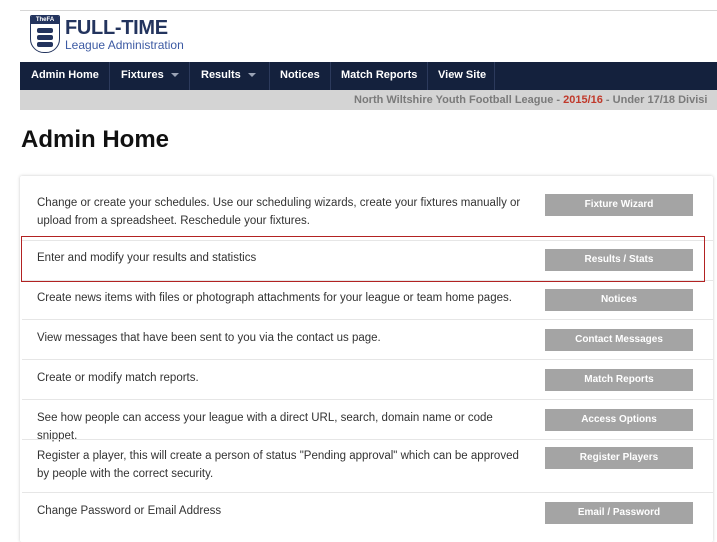  I want to click on nav-admin-home: Admin Home, so click(65, 76).